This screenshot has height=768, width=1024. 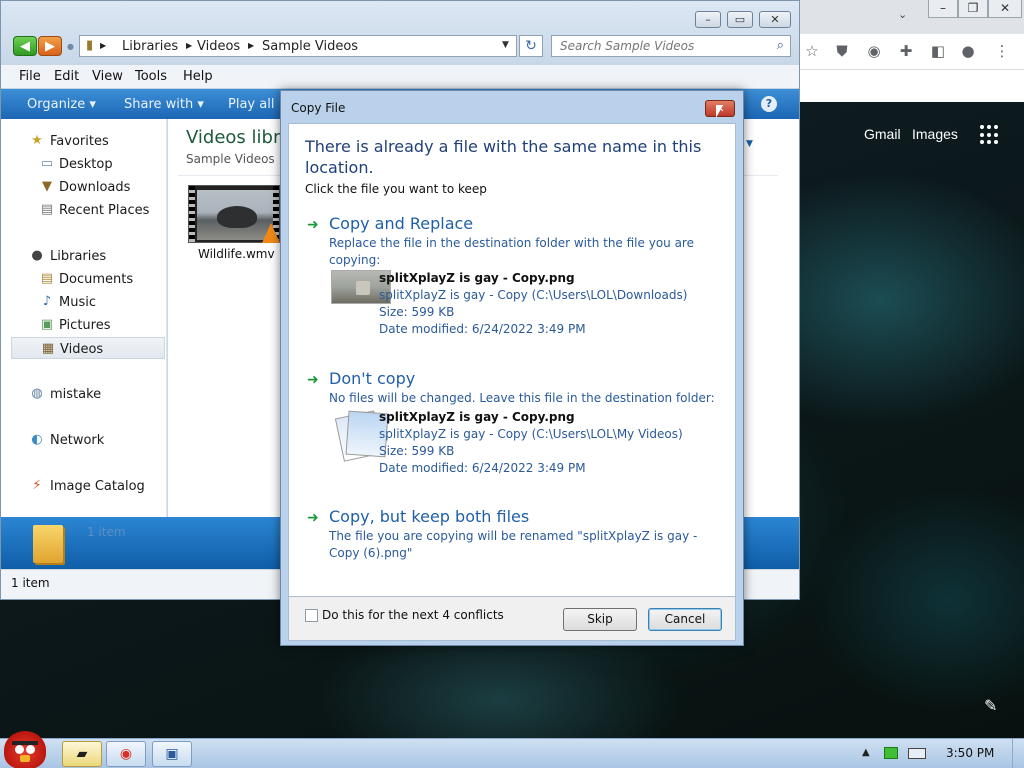 What do you see at coordinates (531, 46) in the screenshot?
I see `refresh-button: ↻` at bounding box center [531, 46].